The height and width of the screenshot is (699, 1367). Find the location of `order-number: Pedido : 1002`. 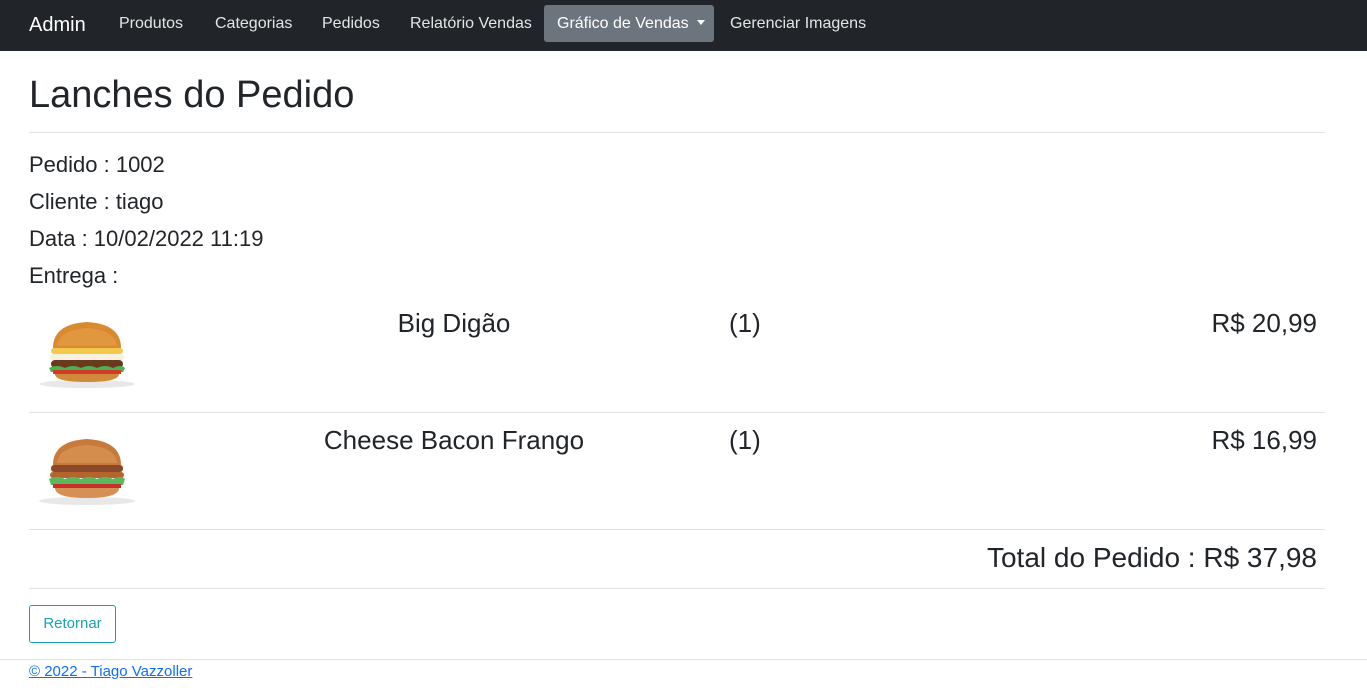

order-number: Pedido : 1002 is located at coordinates (97, 164).